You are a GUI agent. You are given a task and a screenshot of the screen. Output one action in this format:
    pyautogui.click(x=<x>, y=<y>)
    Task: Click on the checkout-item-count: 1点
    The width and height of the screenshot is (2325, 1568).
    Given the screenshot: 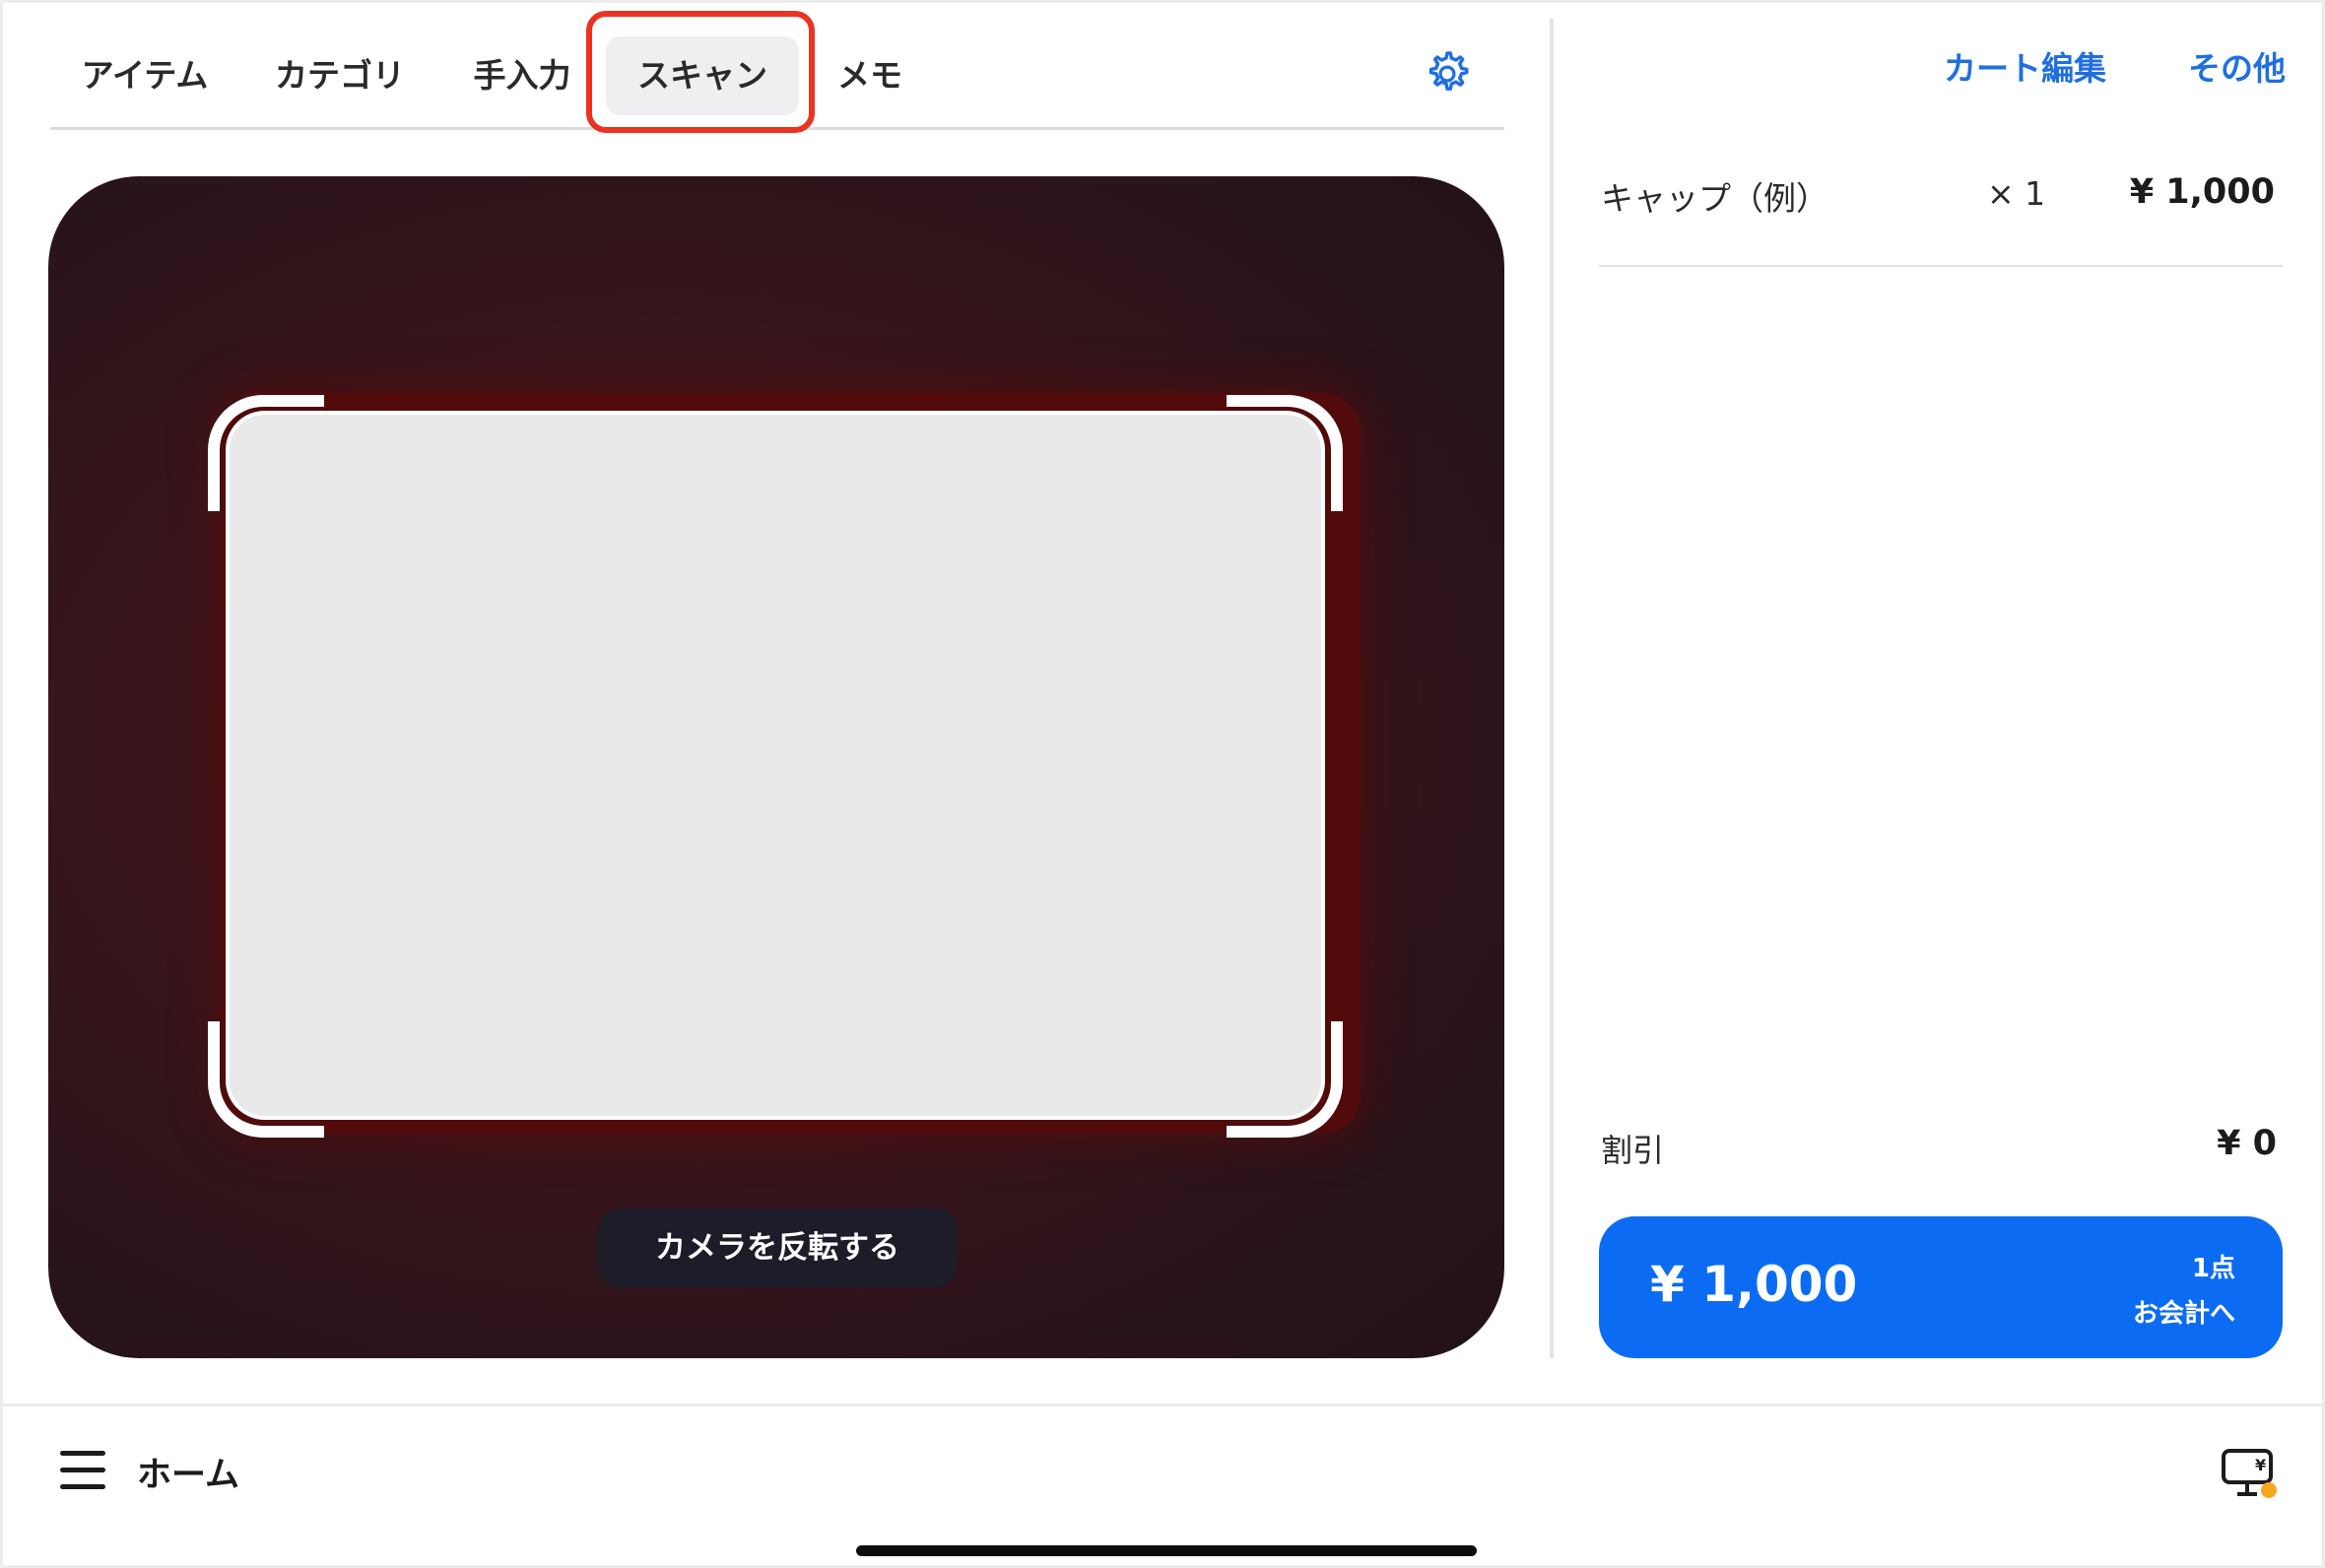 What is the action you would take?
    pyautogui.click(x=2213, y=1268)
    